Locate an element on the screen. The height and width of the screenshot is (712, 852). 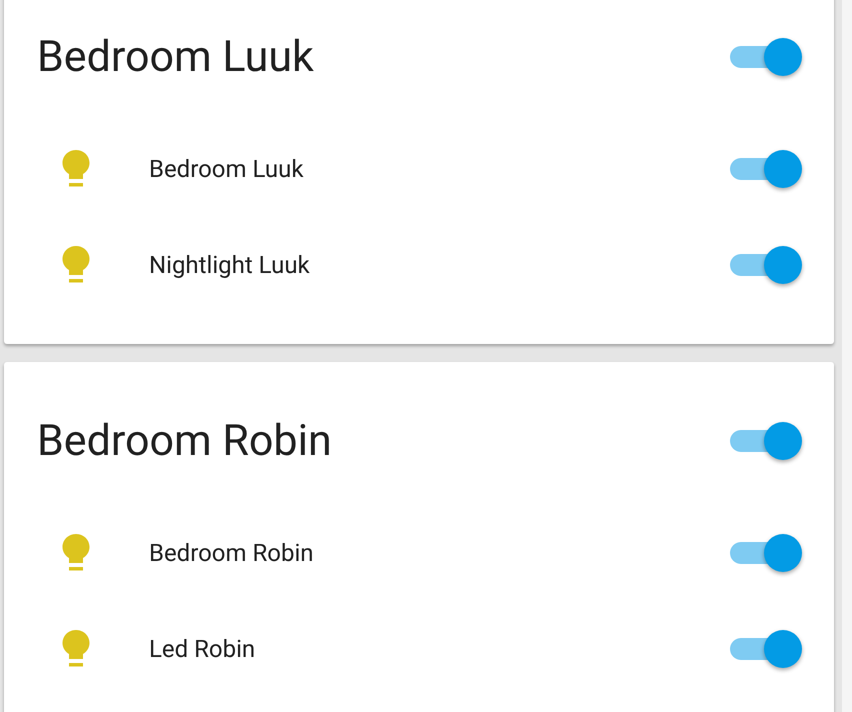
entity-name: Bedroom Luuk is located at coordinates (227, 169).